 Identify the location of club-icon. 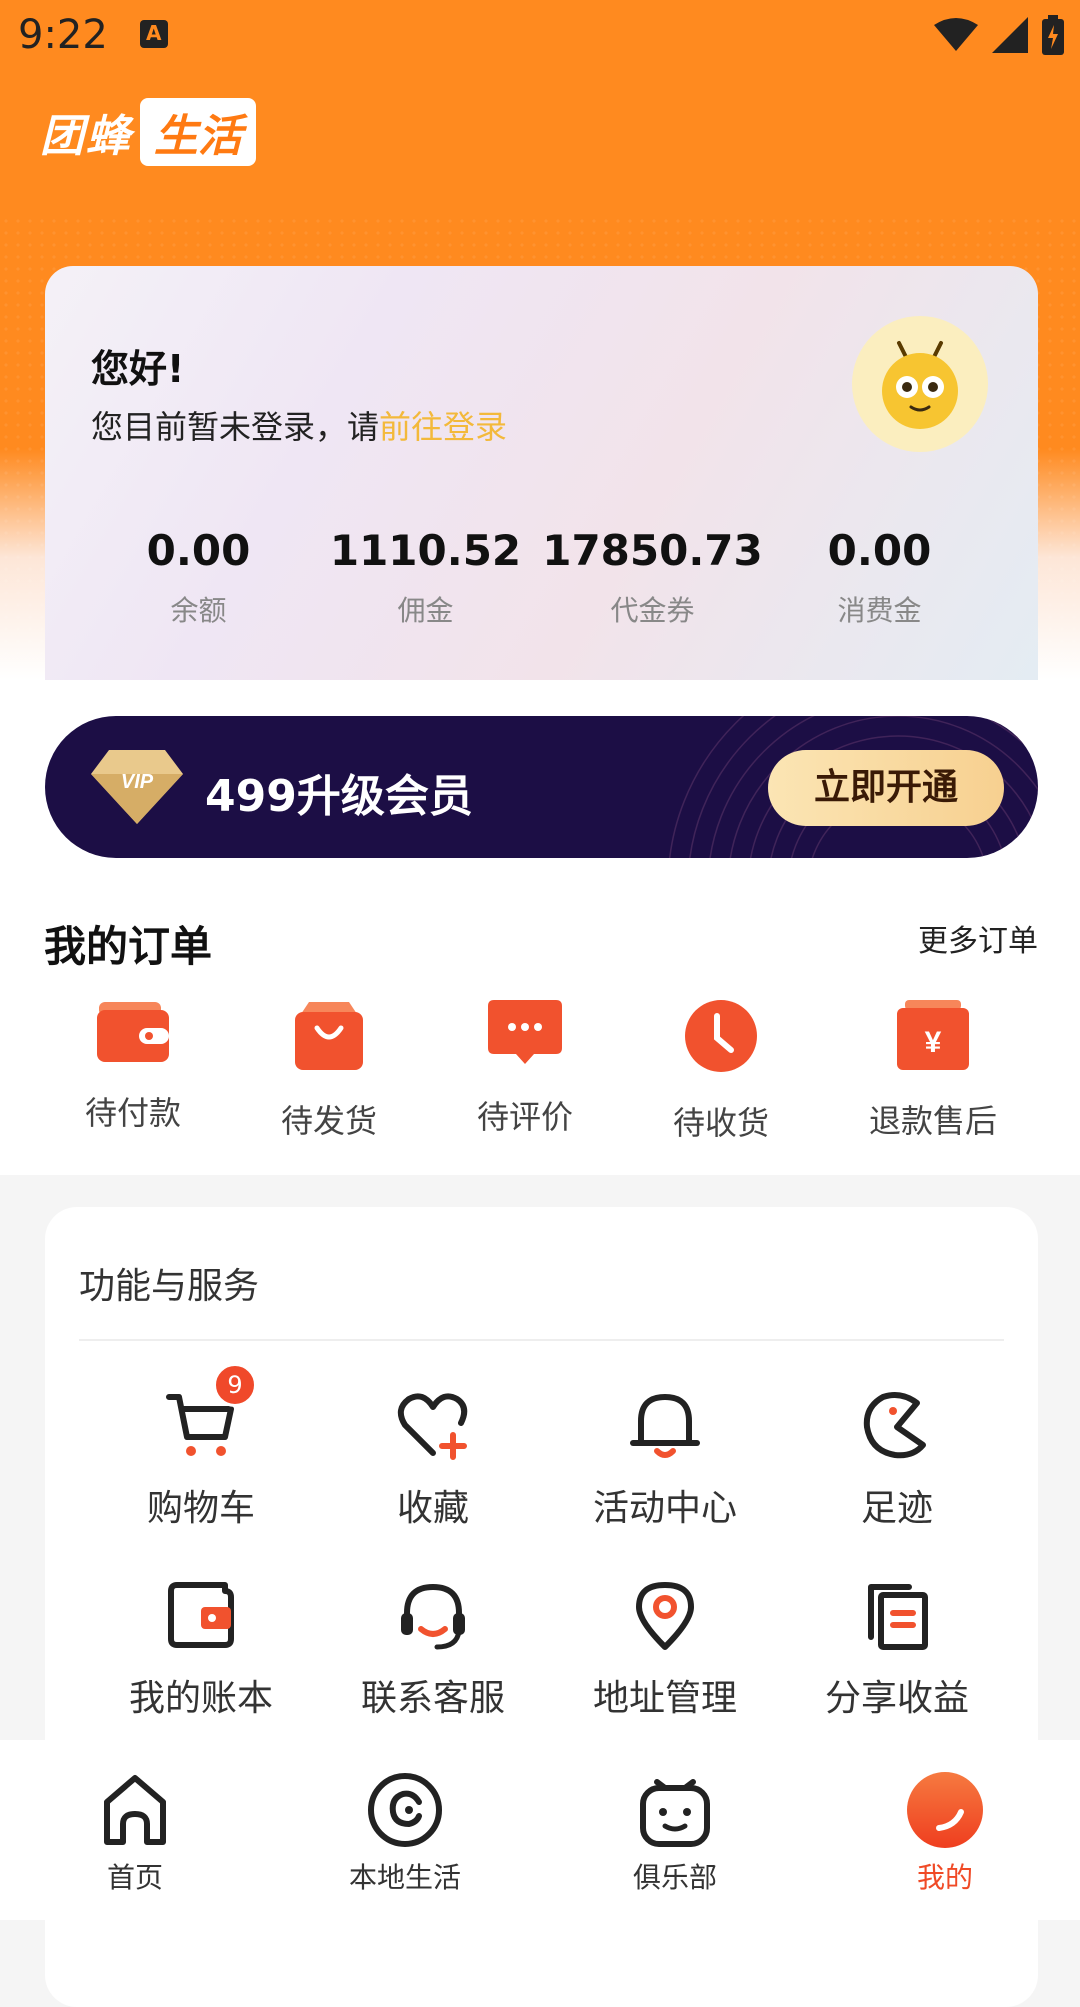
(675, 1813).